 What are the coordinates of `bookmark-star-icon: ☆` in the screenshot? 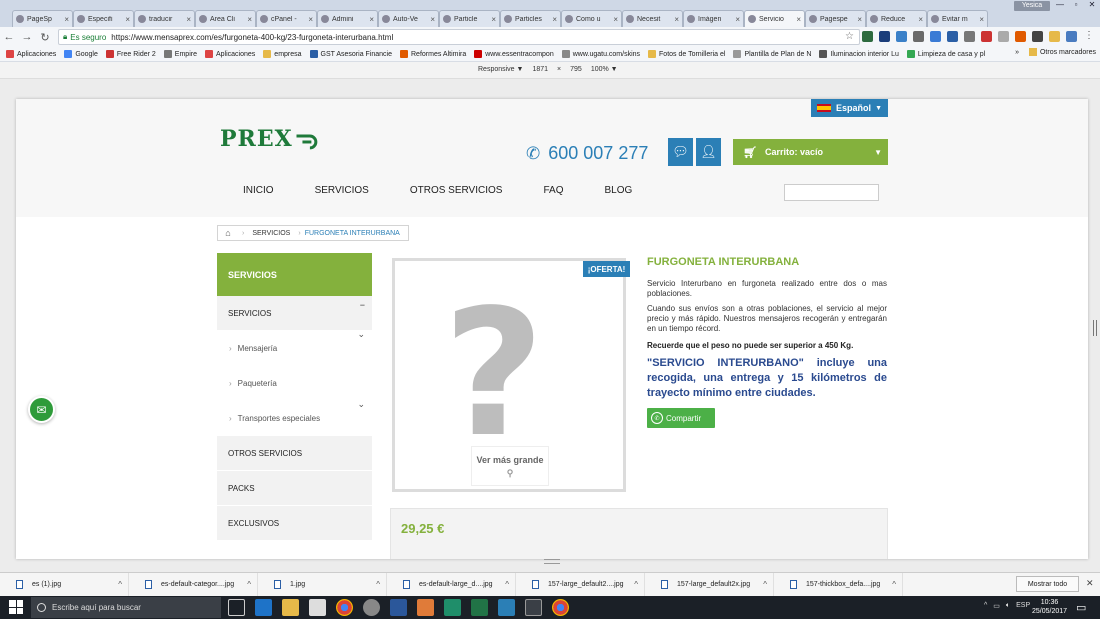 It's located at (849, 36).